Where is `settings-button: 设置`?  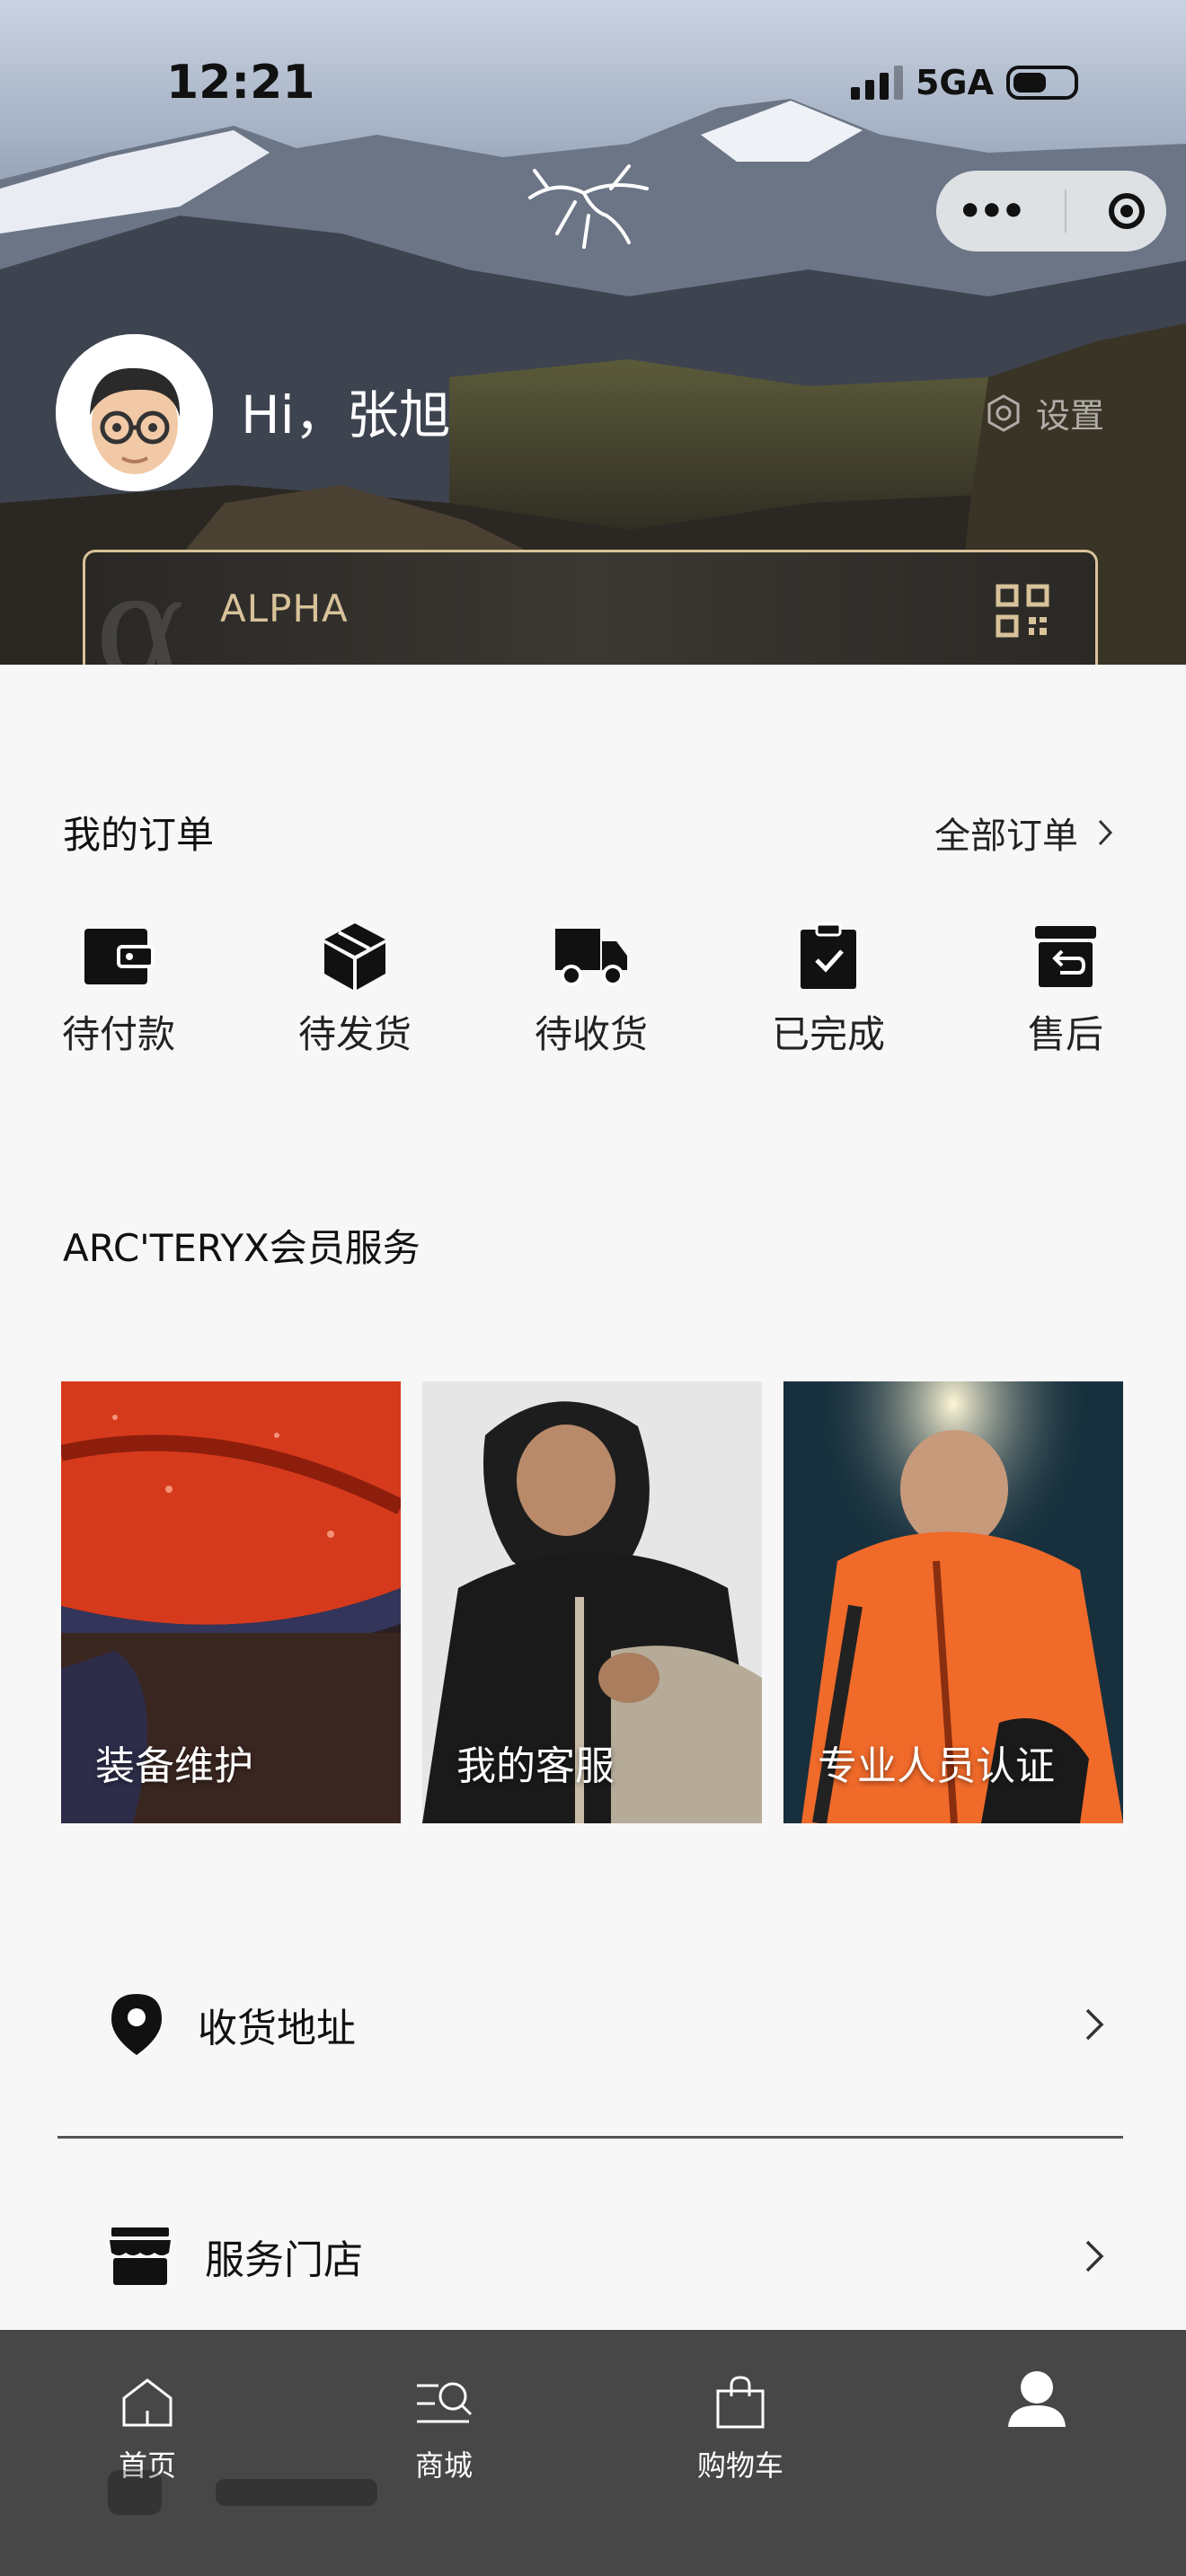
settings-button: 设置 is located at coordinates (1044, 412).